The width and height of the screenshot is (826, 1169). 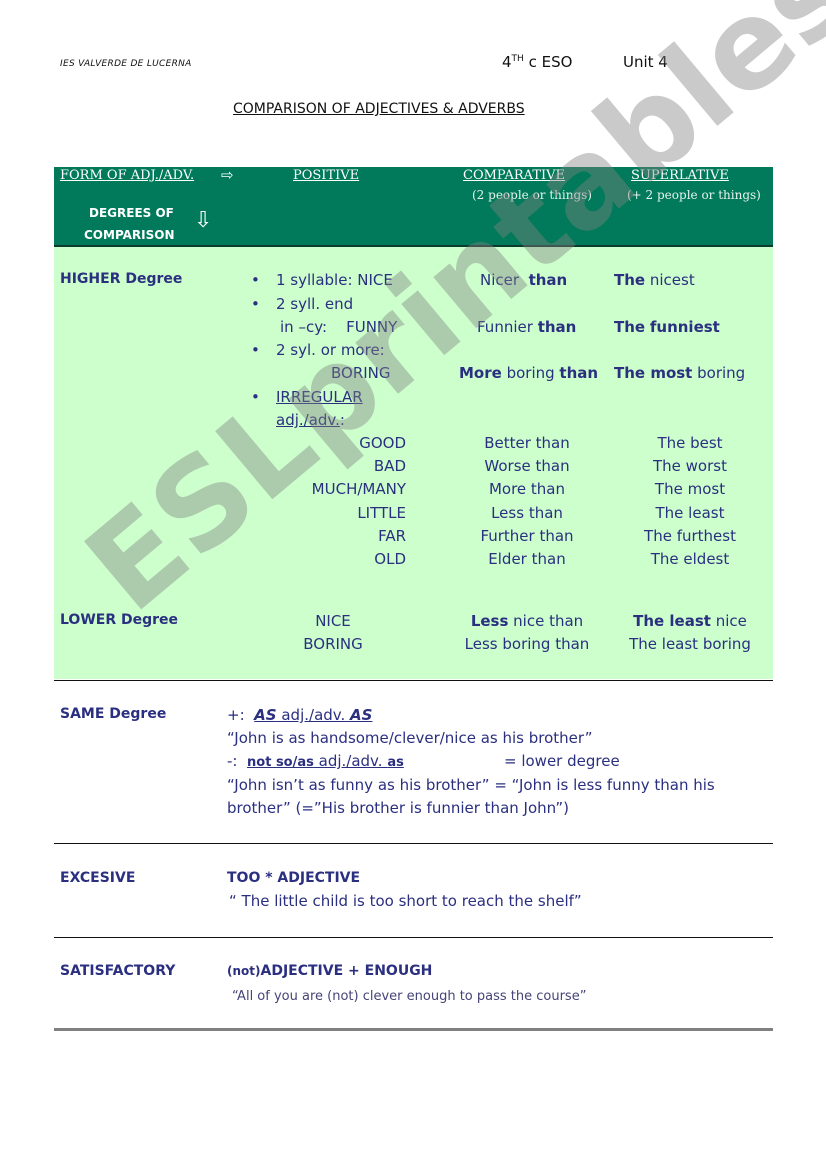 What do you see at coordinates (500, 280) in the screenshot?
I see `comparative-word: Nicer` at bounding box center [500, 280].